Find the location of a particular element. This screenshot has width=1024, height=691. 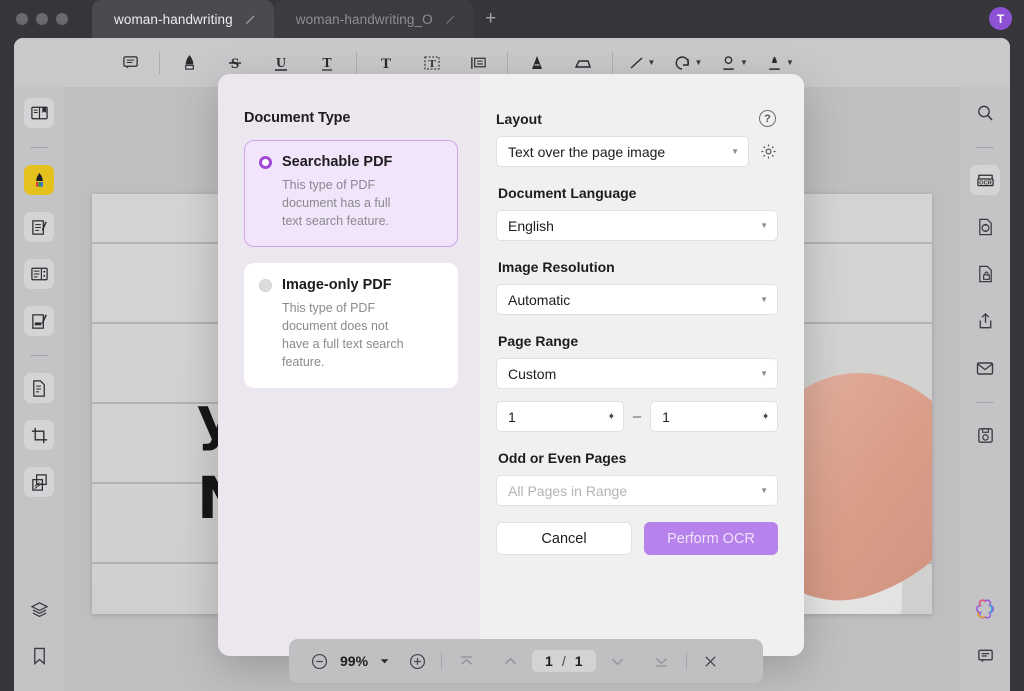

layout-row: Text over the page image ▼ is located at coordinates (637, 151).